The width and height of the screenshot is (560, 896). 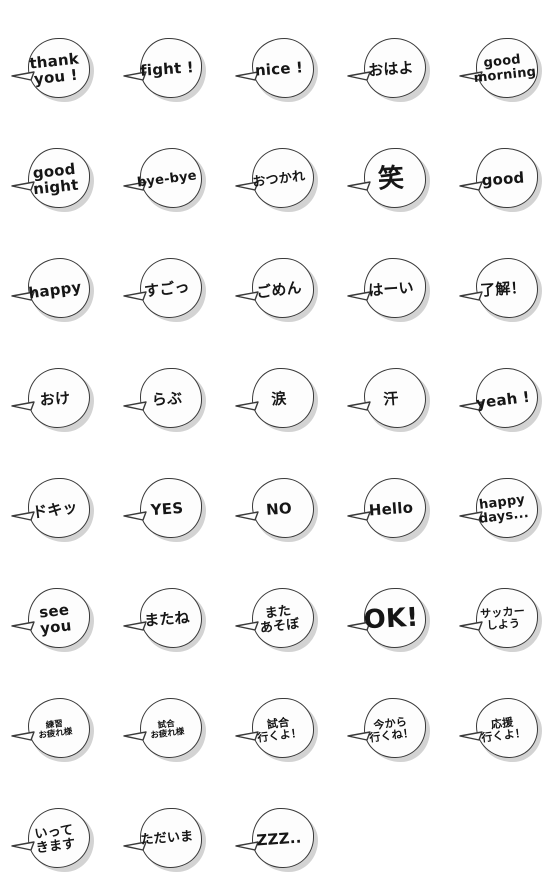 I want to click on sticker-cell: また あそぼ, so click(x=280, y=621).